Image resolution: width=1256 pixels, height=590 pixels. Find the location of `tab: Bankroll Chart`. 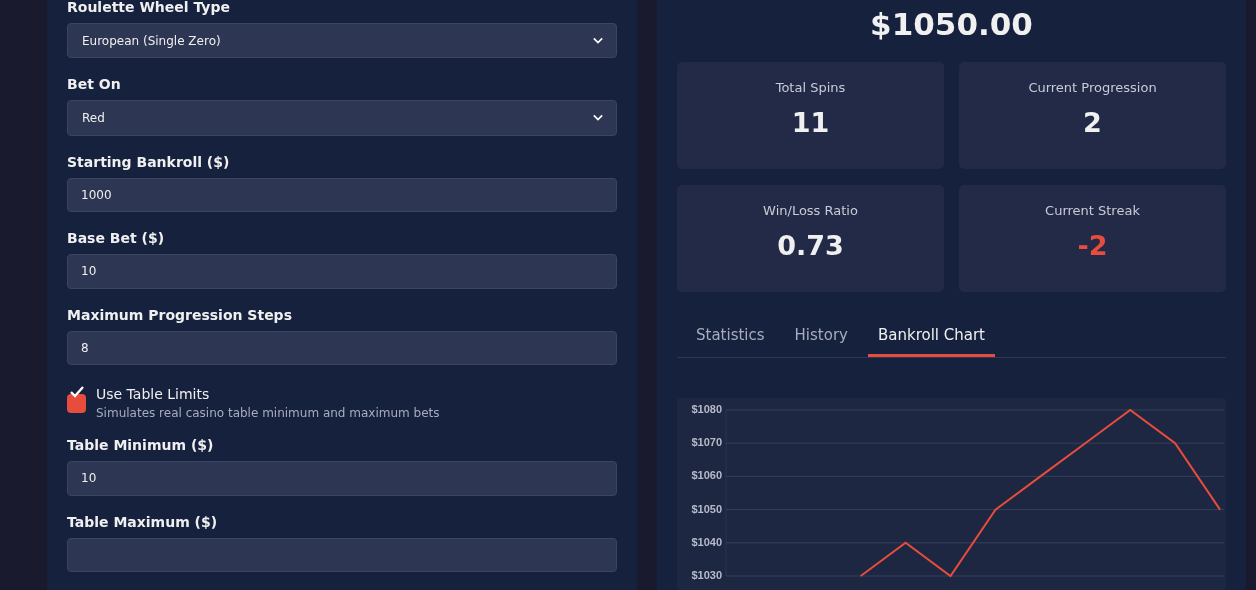

tab: Bankroll Chart is located at coordinates (931, 337).